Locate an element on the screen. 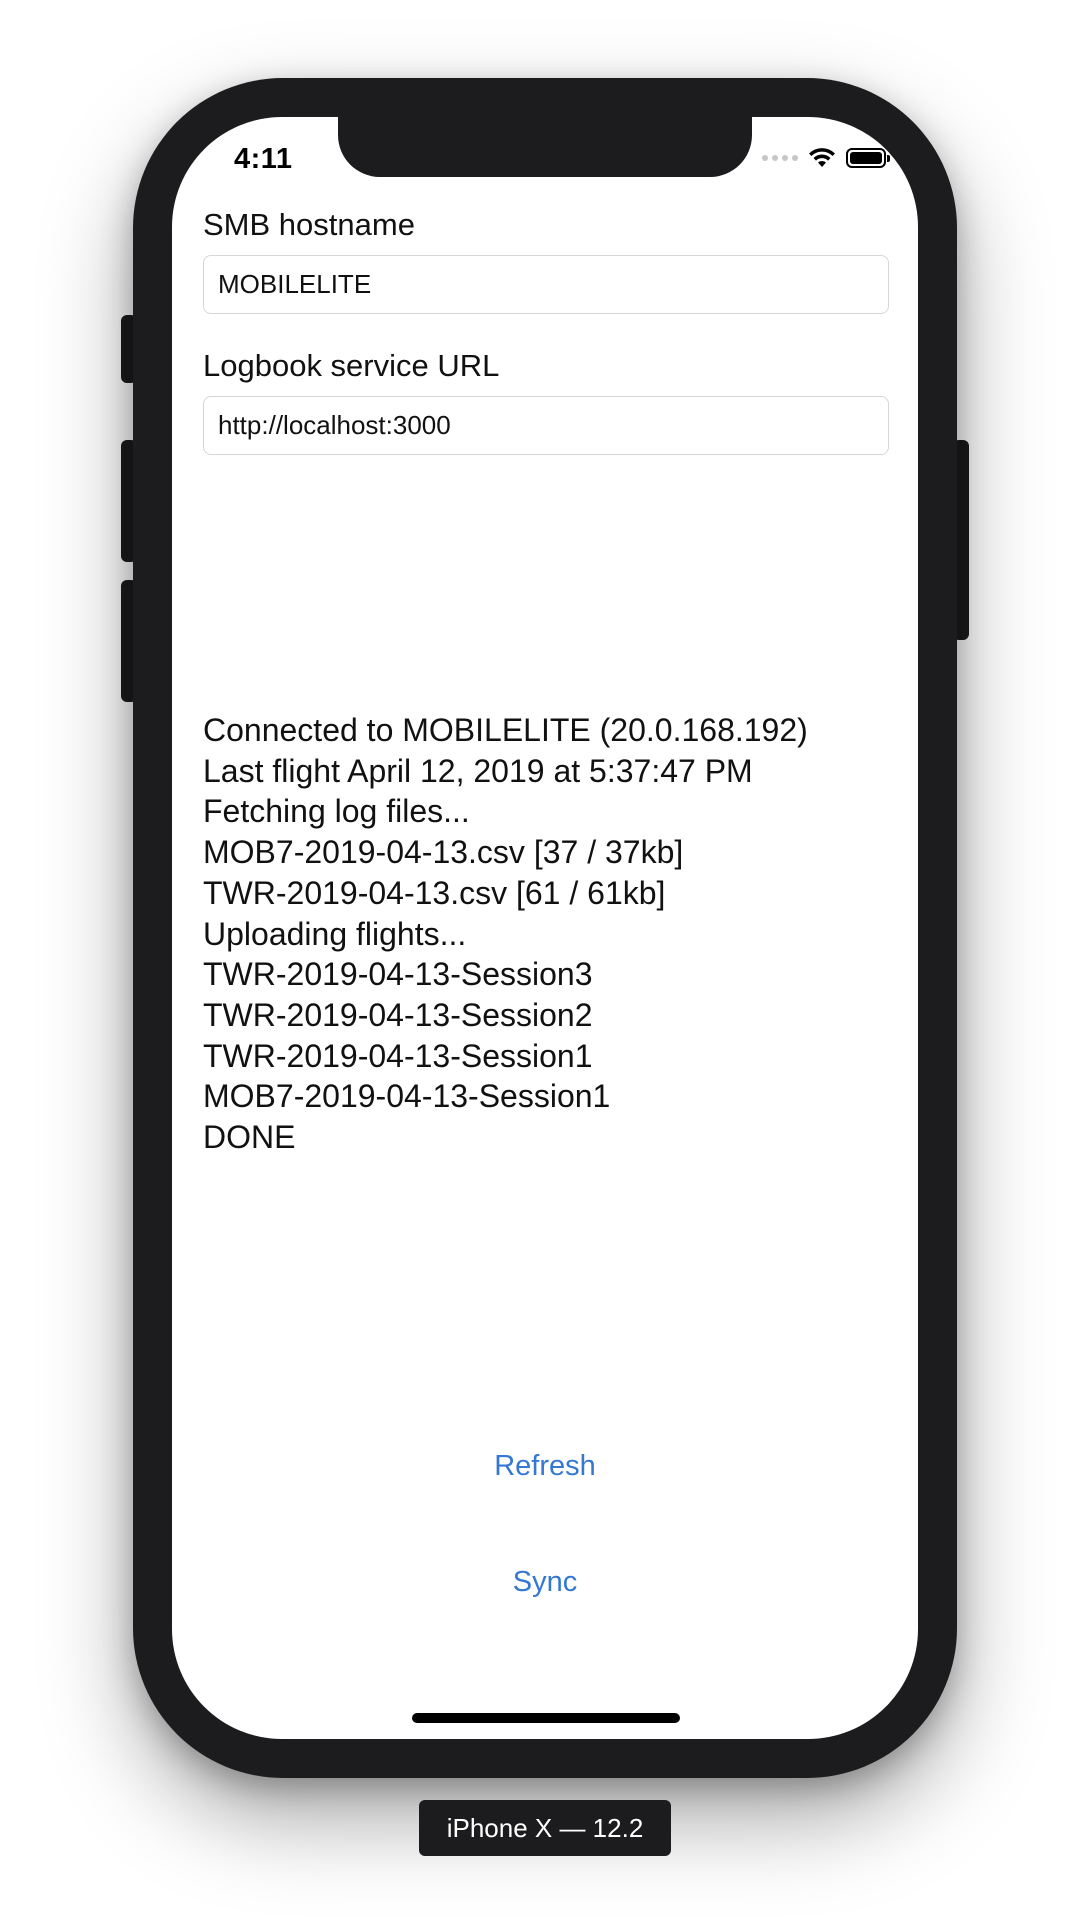 The width and height of the screenshot is (1090, 1928). home-indicator is located at coordinates (546, 1718).